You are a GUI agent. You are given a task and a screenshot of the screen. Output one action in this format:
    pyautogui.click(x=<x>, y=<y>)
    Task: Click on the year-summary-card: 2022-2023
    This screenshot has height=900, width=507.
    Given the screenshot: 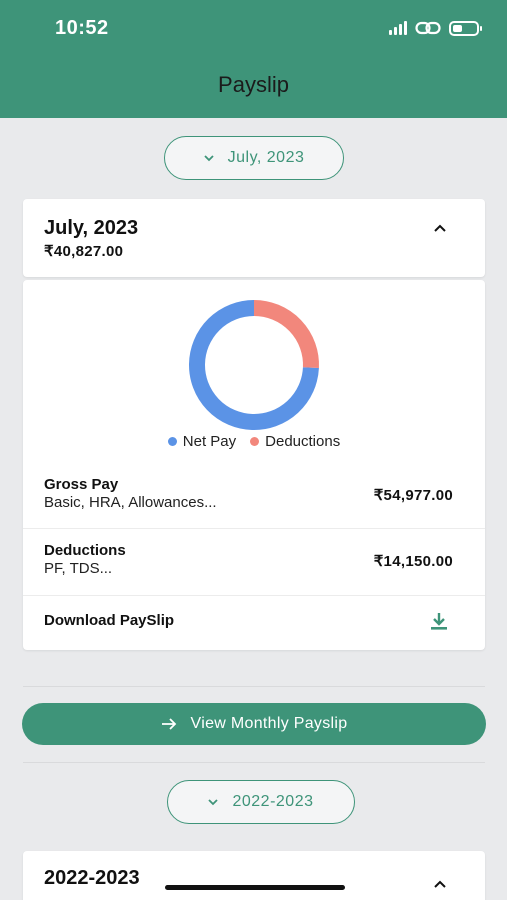 What is the action you would take?
    pyautogui.click(x=254, y=875)
    